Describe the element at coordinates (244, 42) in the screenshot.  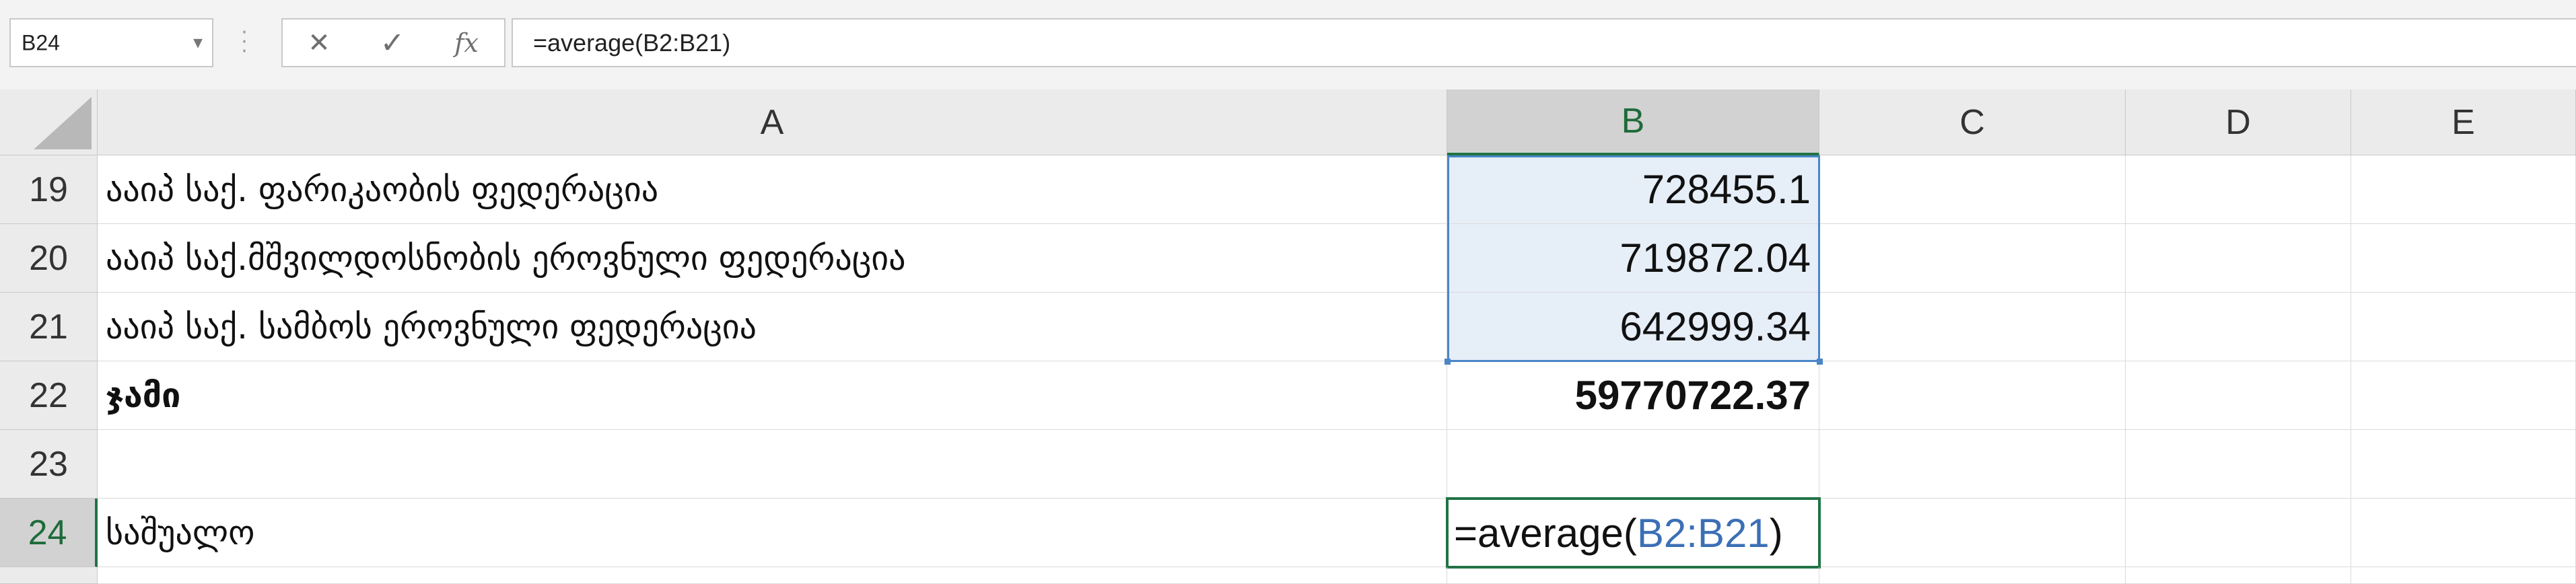
I see `grip-handle-icon: · · ·` at that location.